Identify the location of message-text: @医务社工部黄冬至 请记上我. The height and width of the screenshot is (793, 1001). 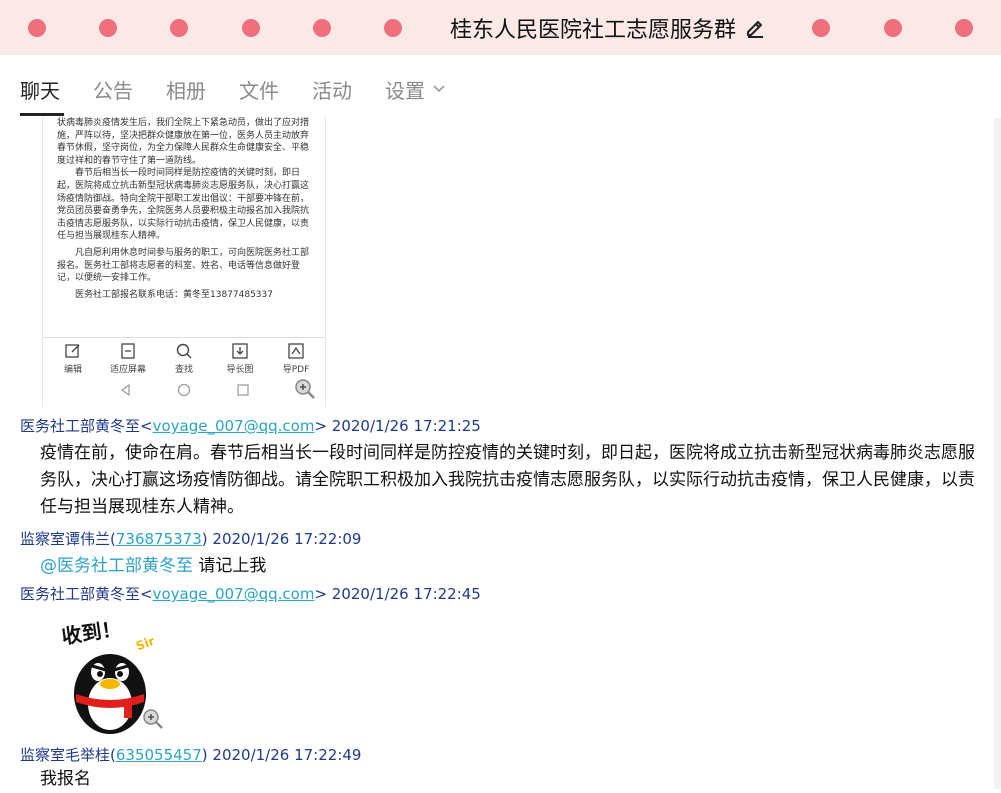
(153, 566).